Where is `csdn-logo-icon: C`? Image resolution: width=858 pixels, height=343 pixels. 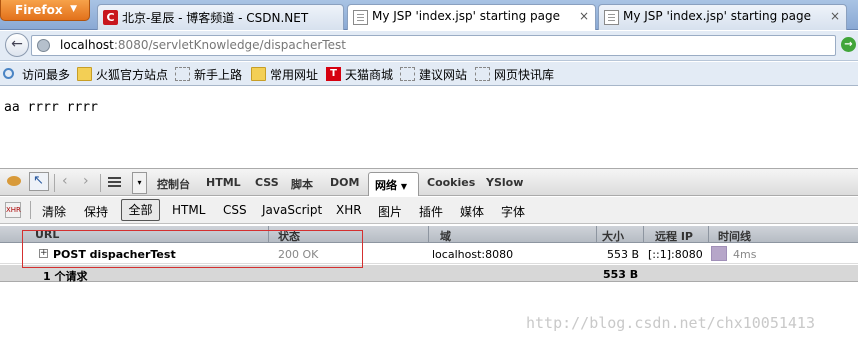
csdn-logo-icon: C is located at coordinates (110, 17).